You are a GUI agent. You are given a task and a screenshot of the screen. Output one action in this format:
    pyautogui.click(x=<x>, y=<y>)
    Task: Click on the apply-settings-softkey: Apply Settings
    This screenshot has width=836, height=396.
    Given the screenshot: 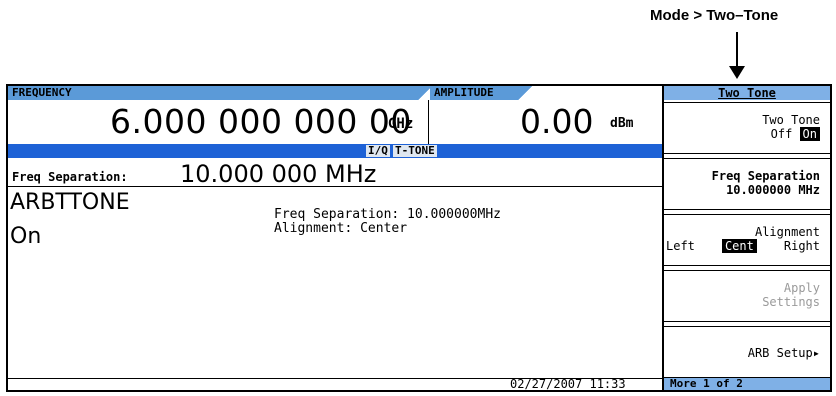 What is the action you would take?
    pyautogui.click(x=747, y=296)
    